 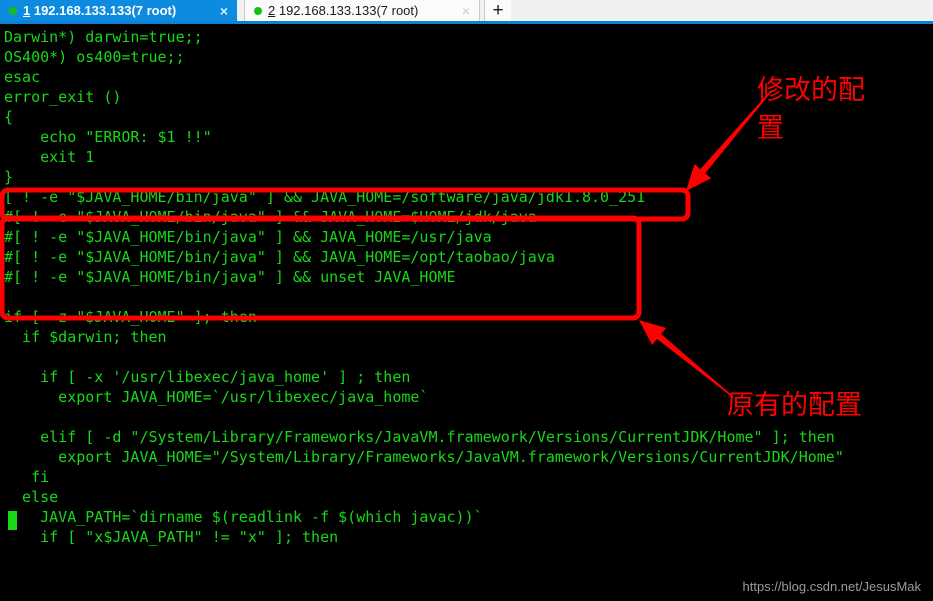 What do you see at coordinates (794, 405) in the screenshot?
I see `annotation-original-config: 原有的配置` at bounding box center [794, 405].